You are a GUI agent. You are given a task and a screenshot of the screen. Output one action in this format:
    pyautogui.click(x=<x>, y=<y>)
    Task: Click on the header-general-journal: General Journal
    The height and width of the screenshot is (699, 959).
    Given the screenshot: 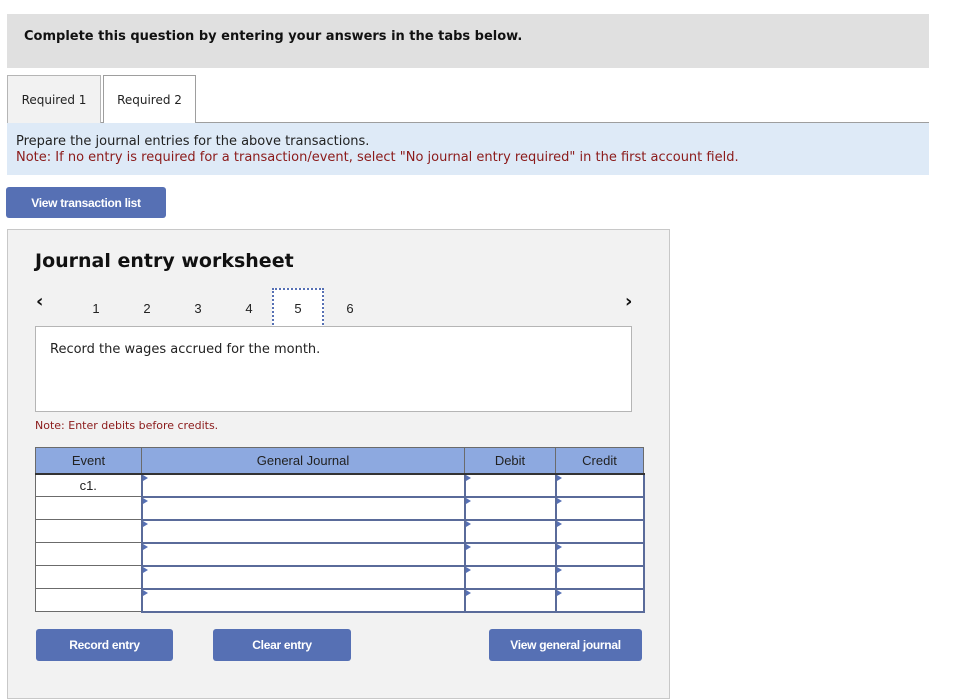 What is the action you would take?
    pyautogui.click(x=303, y=461)
    